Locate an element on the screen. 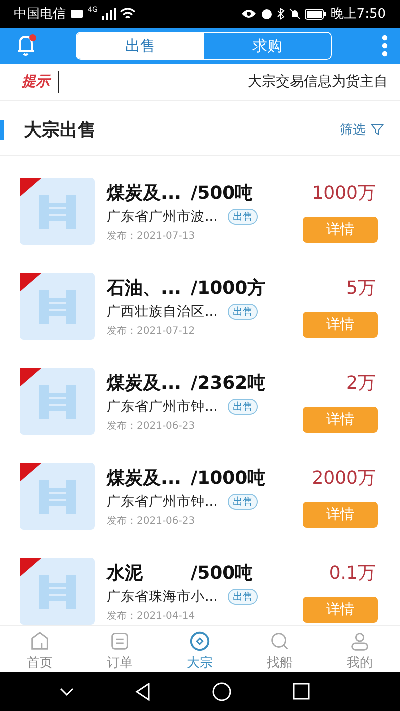 This screenshot has height=711, width=400. product-name: 水泥 is located at coordinates (125, 573).